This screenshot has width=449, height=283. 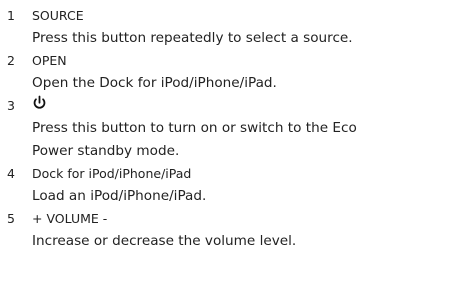 What do you see at coordinates (58, 15) in the screenshot?
I see `item-label: SOURCE` at bounding box center [58, 15].